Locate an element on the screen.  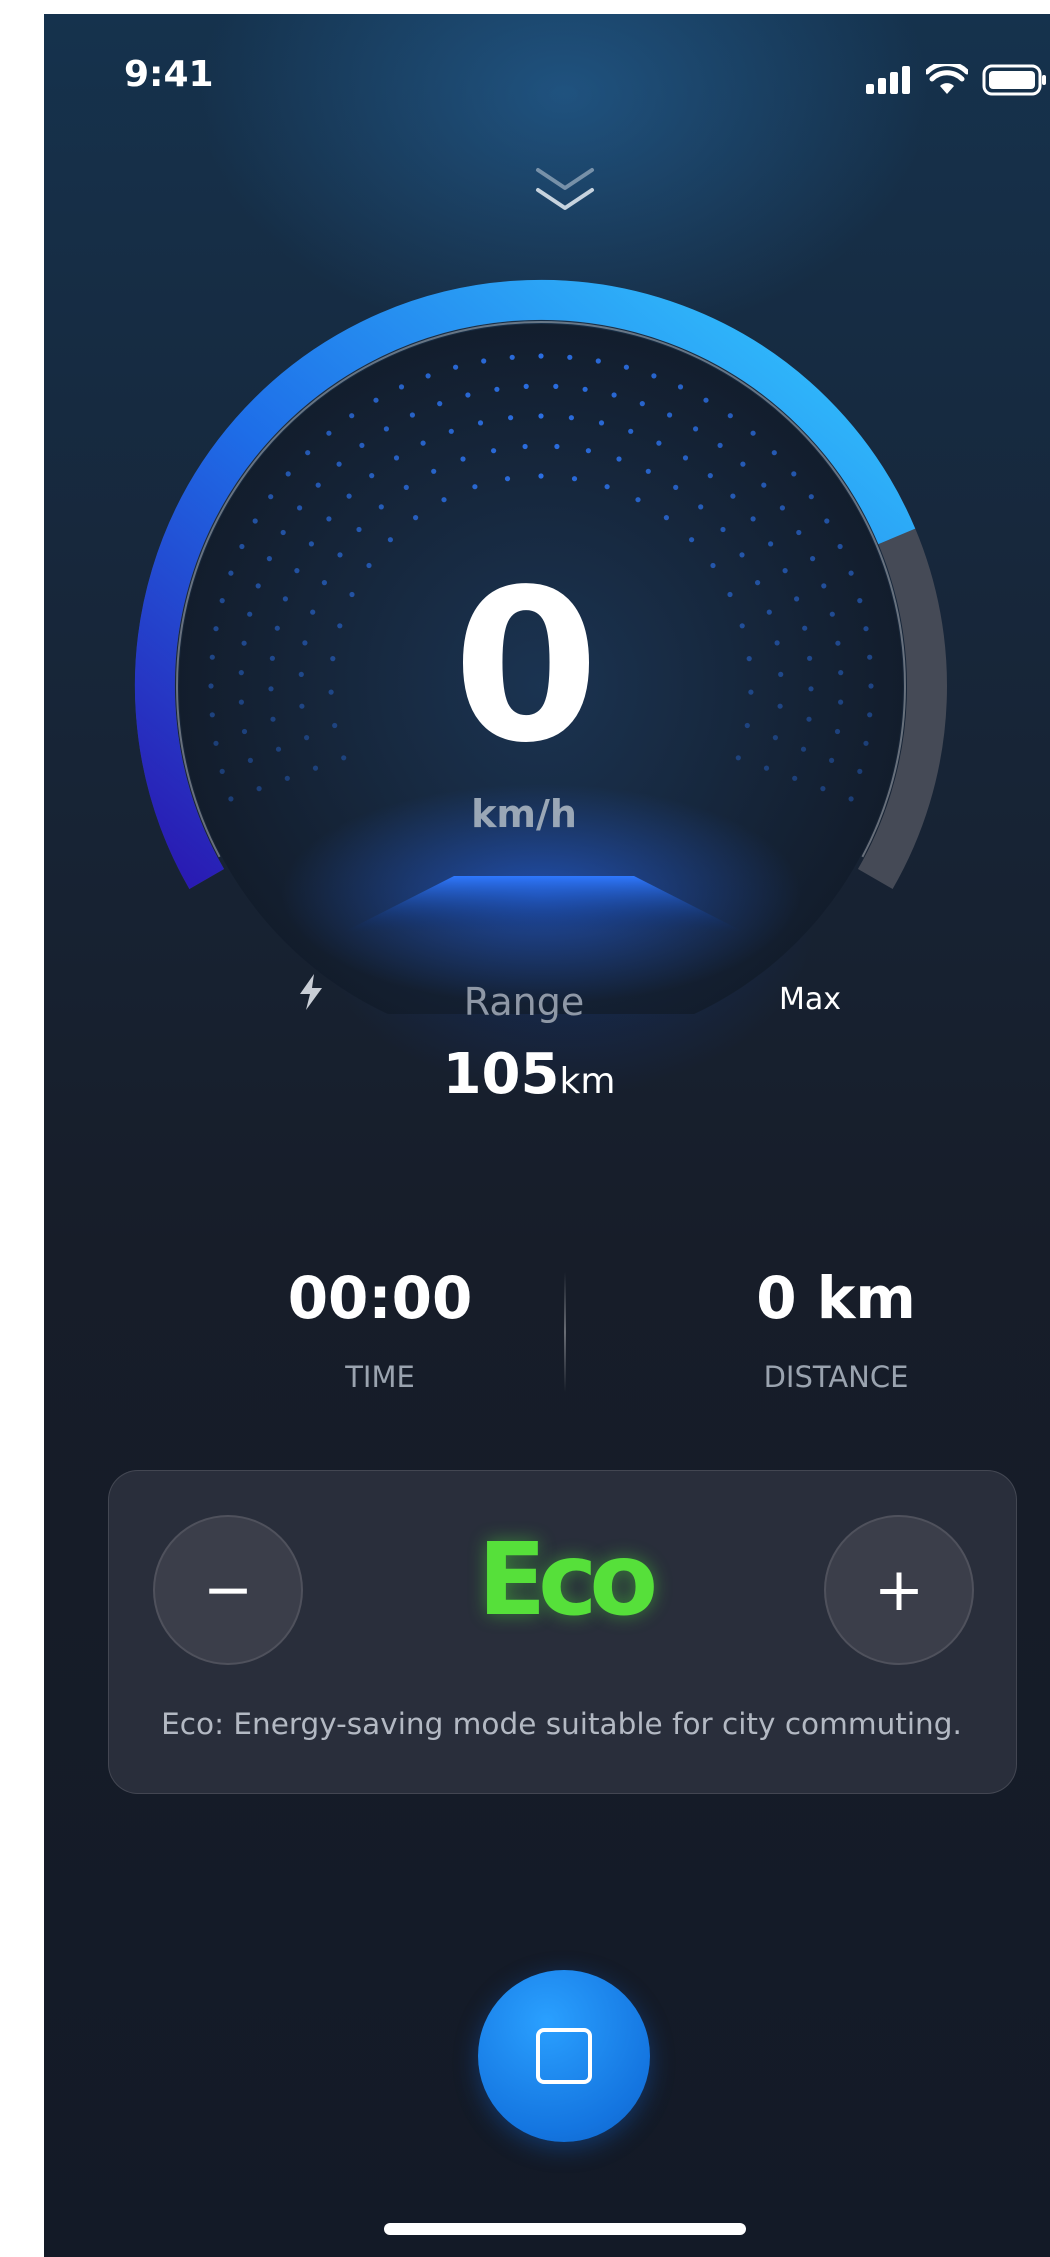
range-value: 105km is located at coordinates (529, 1074).